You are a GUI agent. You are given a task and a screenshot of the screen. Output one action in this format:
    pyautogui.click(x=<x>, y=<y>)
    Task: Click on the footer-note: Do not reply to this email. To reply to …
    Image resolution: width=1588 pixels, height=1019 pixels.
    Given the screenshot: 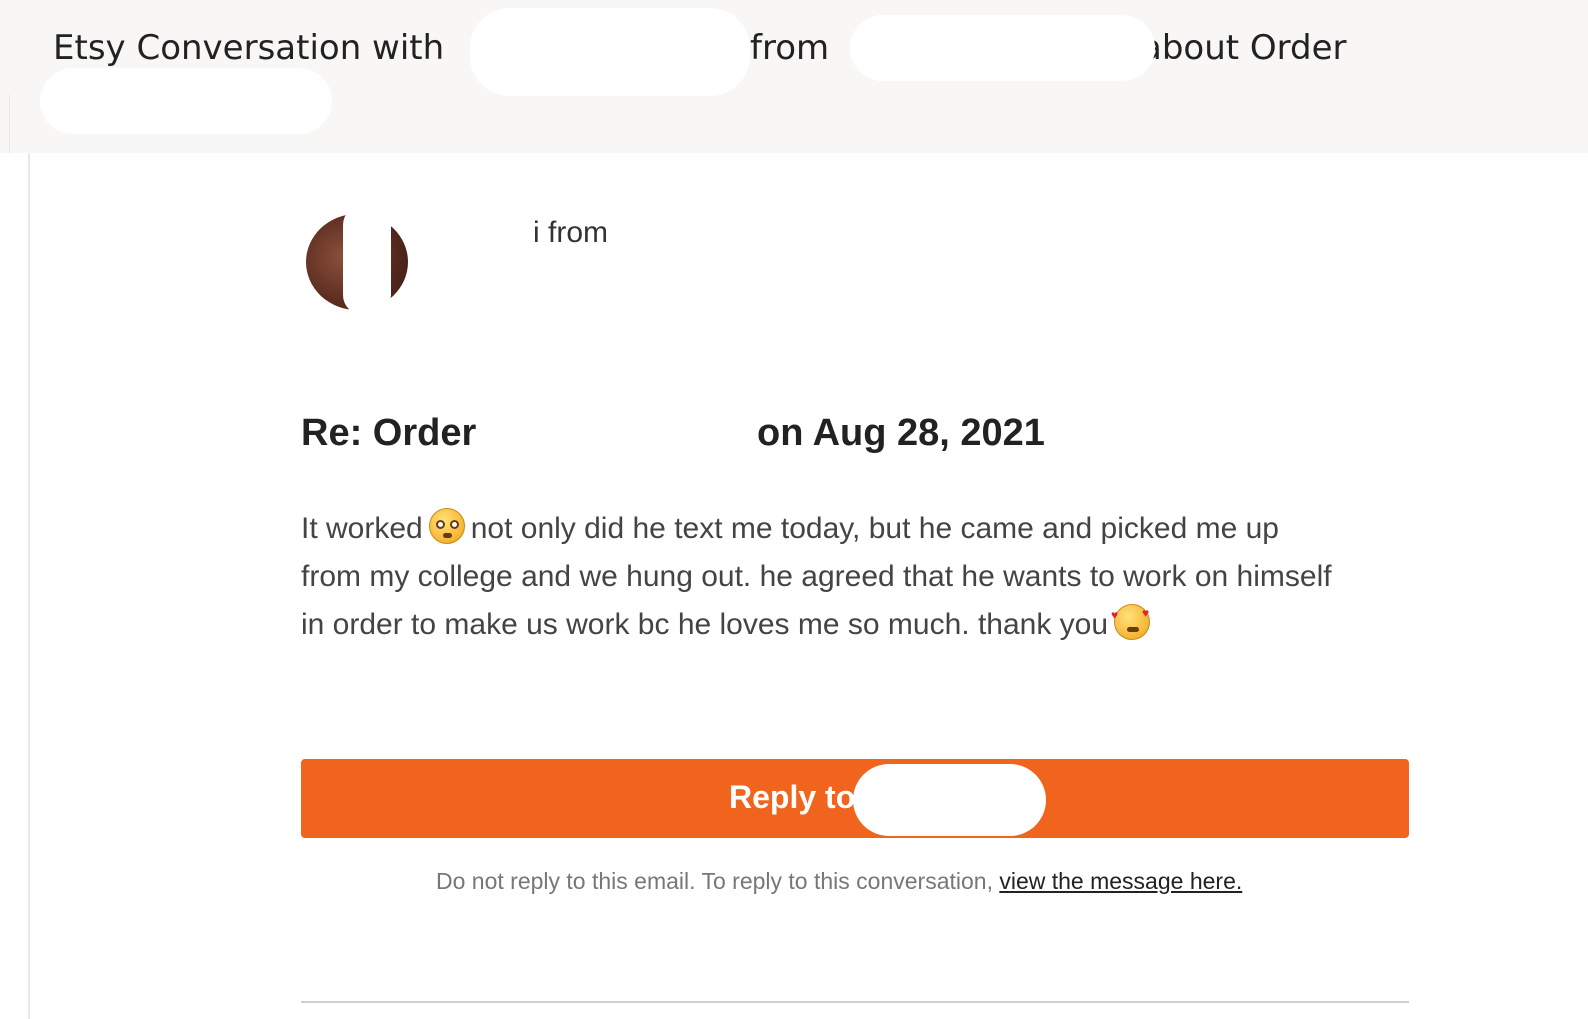 What is the action you would take?
    pyautogui.click(x=839, y=881)
    